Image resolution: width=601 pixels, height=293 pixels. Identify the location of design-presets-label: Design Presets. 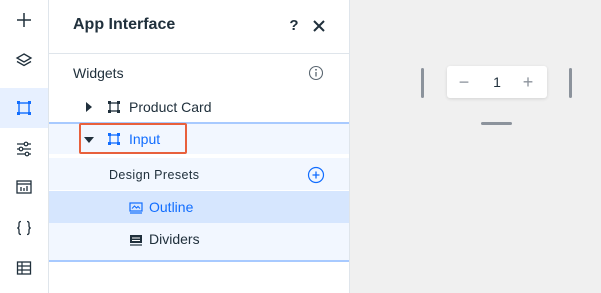
(154, 175).